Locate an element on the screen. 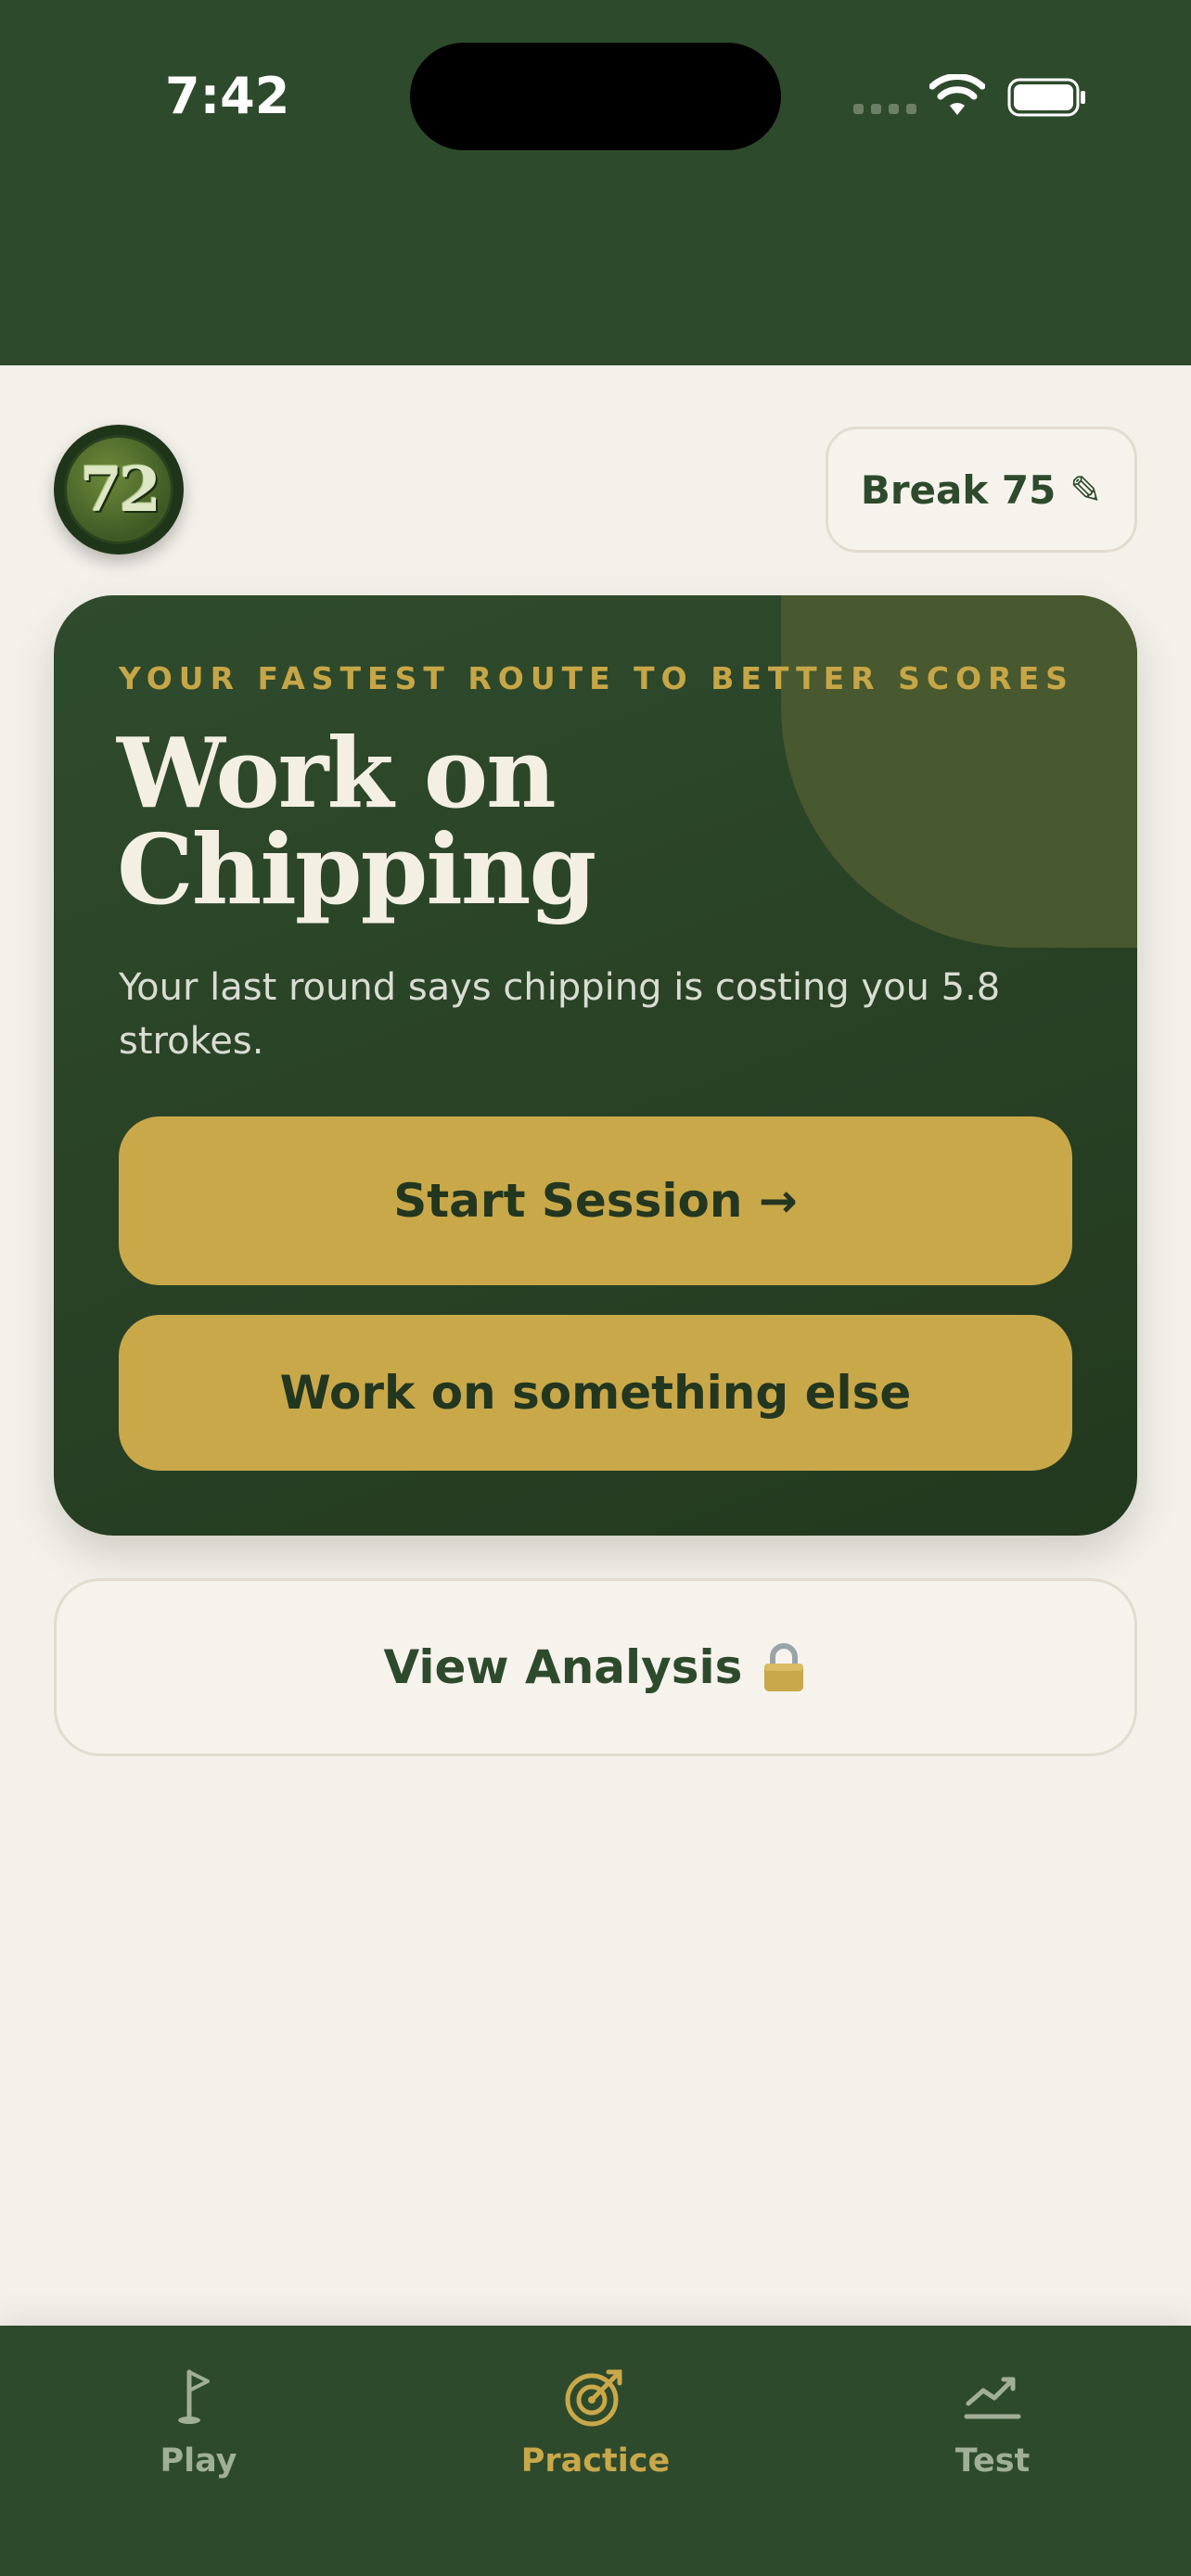 Image resolution: width=1191 pixels, height=2576 pixels. flag-icon is located at coordinates (194, 2396).